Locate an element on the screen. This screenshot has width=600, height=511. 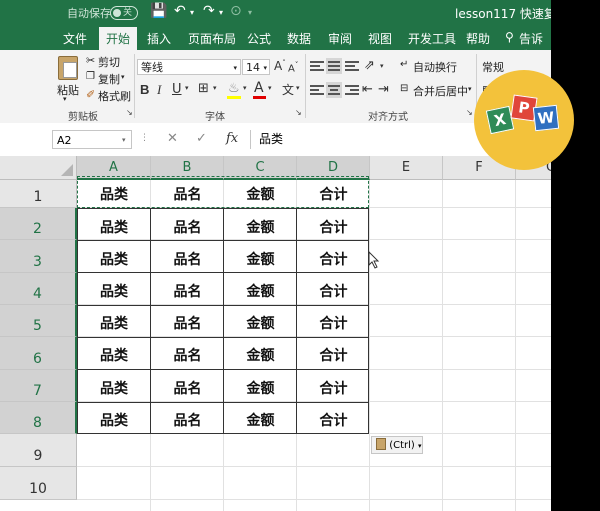
tab-help: 帮助 is located at coordinates (478, 38).